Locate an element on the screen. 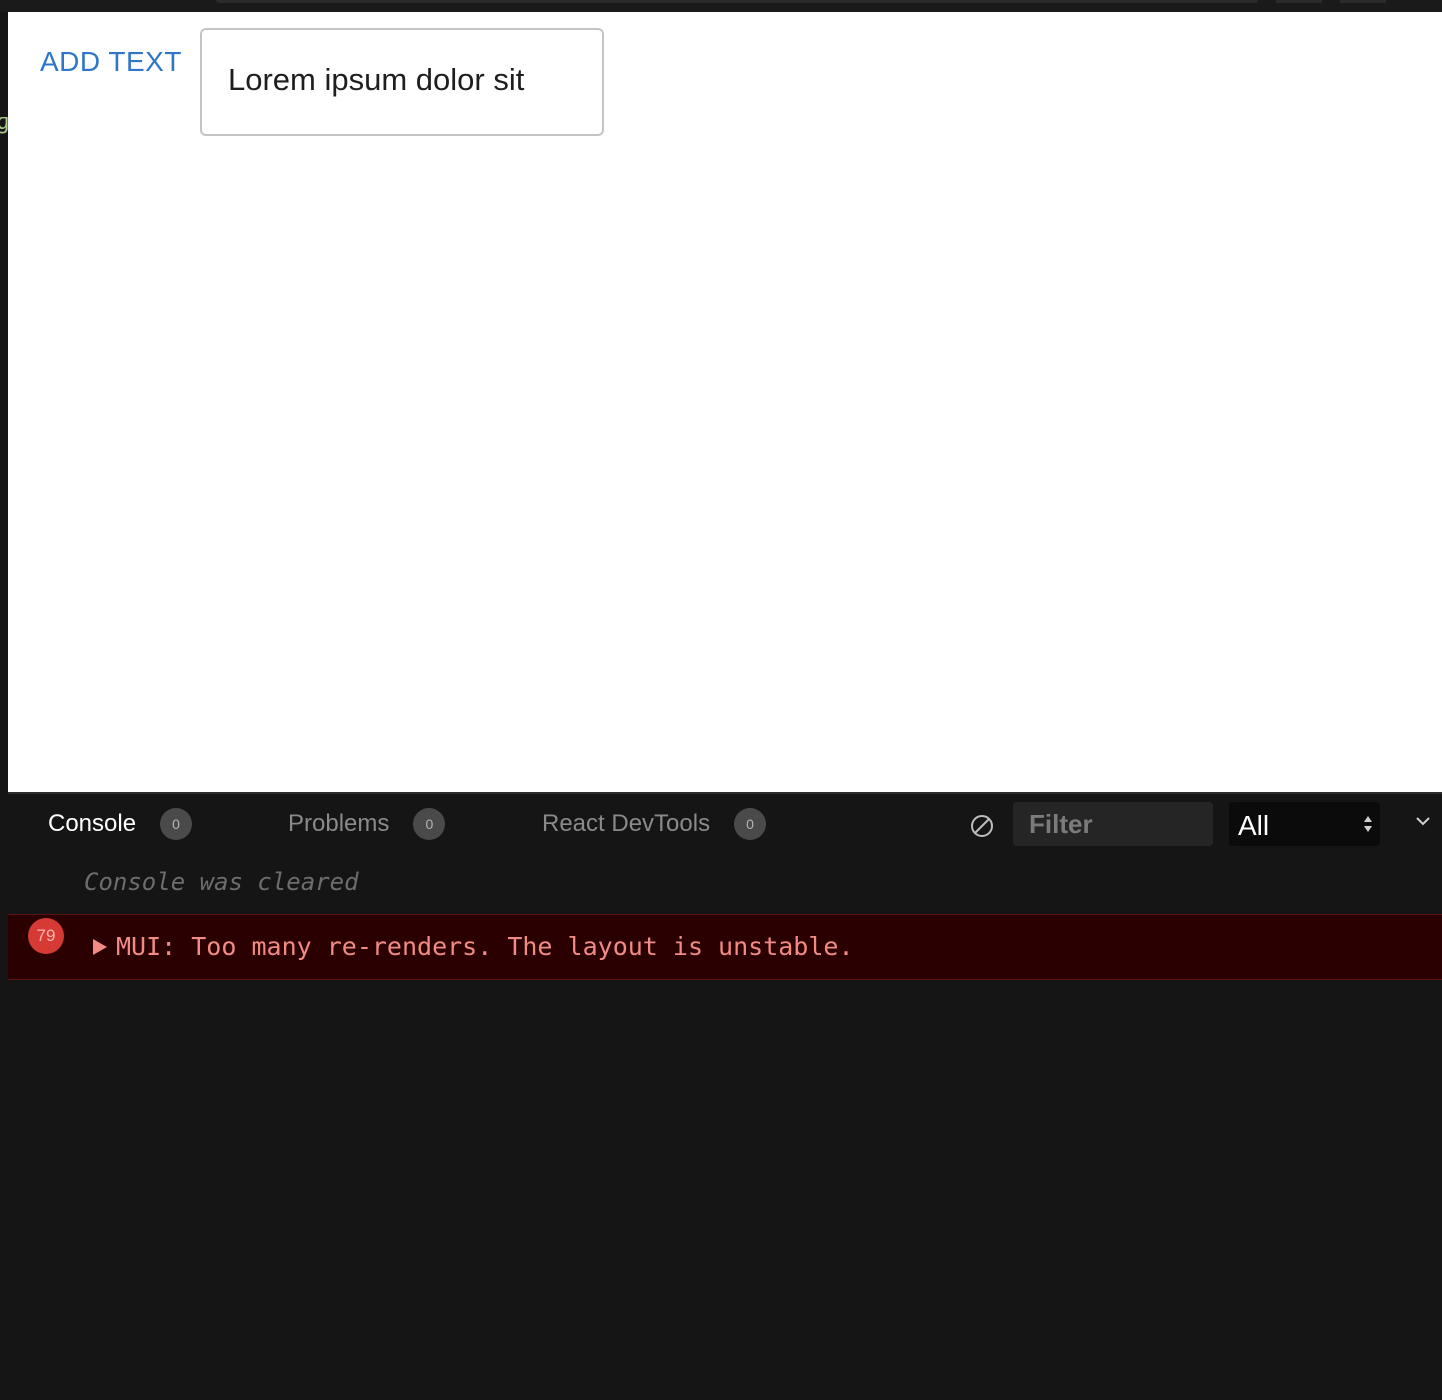 Image resolution: width=1442 pixels, height=1400 pixels. tab-label: Console is located at coordinates (92, 823).